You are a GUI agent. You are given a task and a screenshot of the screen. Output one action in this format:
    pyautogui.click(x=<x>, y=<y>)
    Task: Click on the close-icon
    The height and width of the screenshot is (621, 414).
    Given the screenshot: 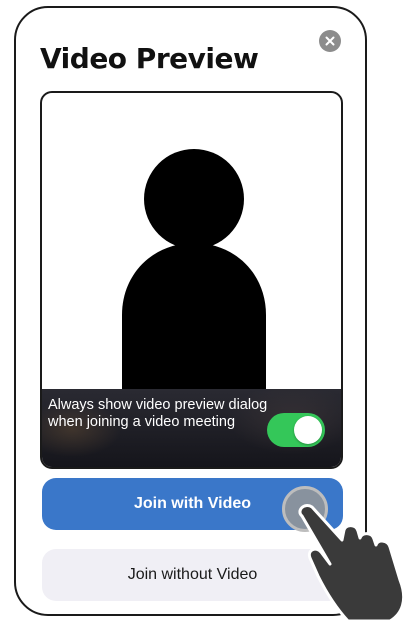 What is the action you would take?
    pyautogui.click(x=330, y=41)
    